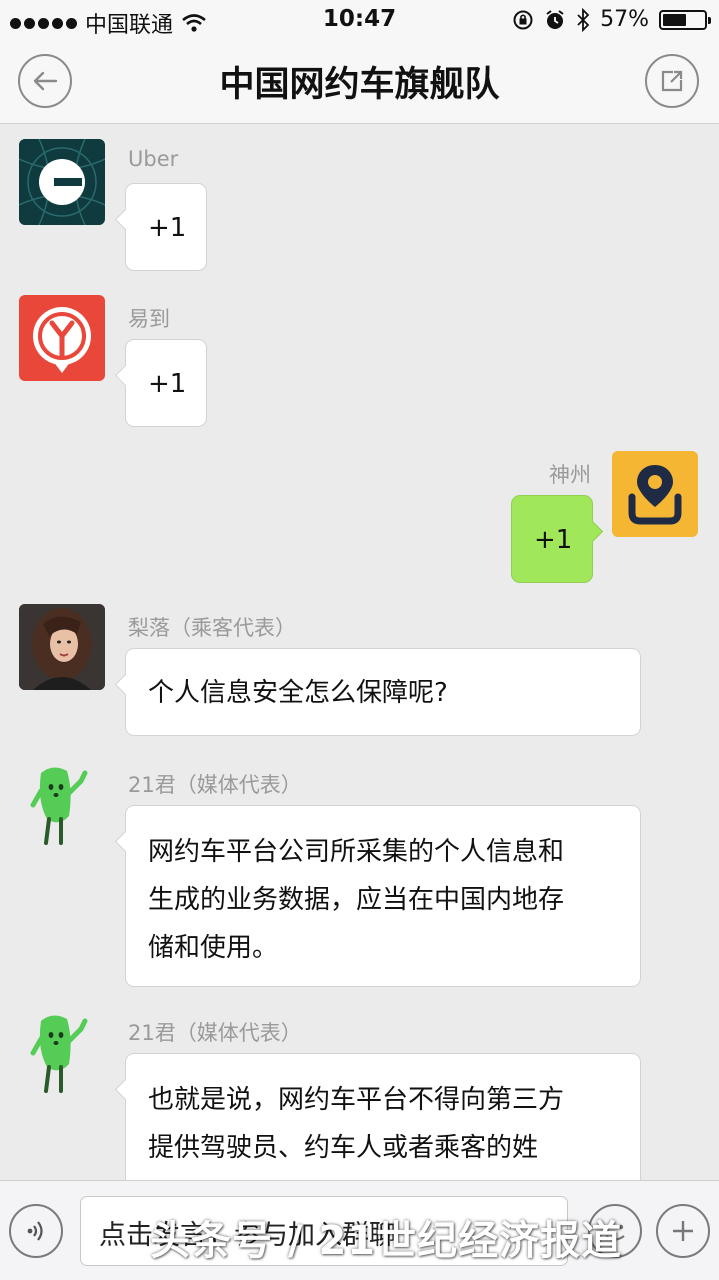  What do you see at coordinates (62, 182) in the screenshot?
I see `uber-logo-avatar` at bounding box center [62, 182].